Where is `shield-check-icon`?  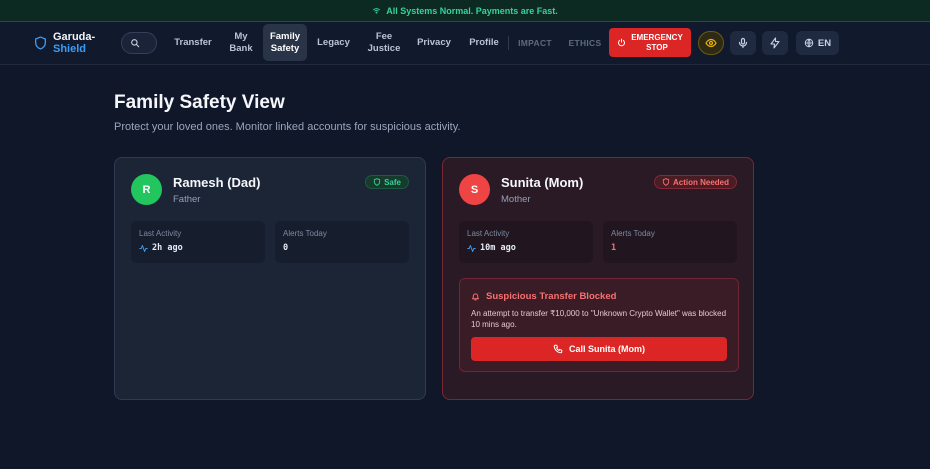 shield-check-icon is located at coordinates (377, 182).